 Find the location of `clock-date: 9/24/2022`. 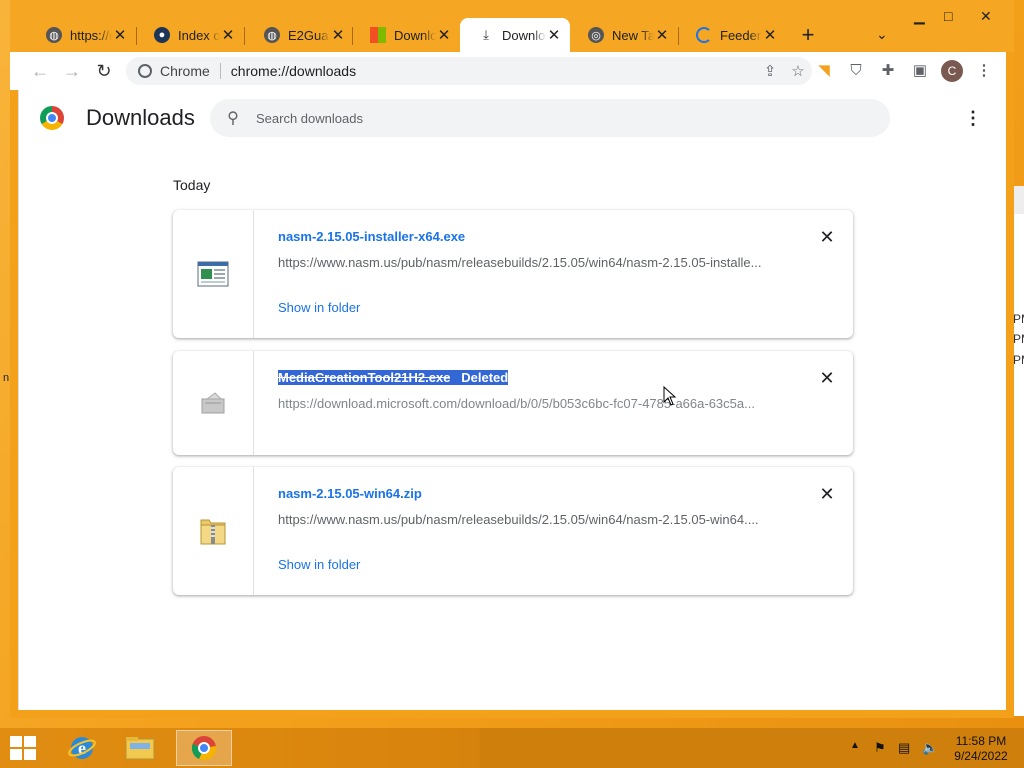

clock-date: 9/24/2022 is located at coordinates (981, 756).